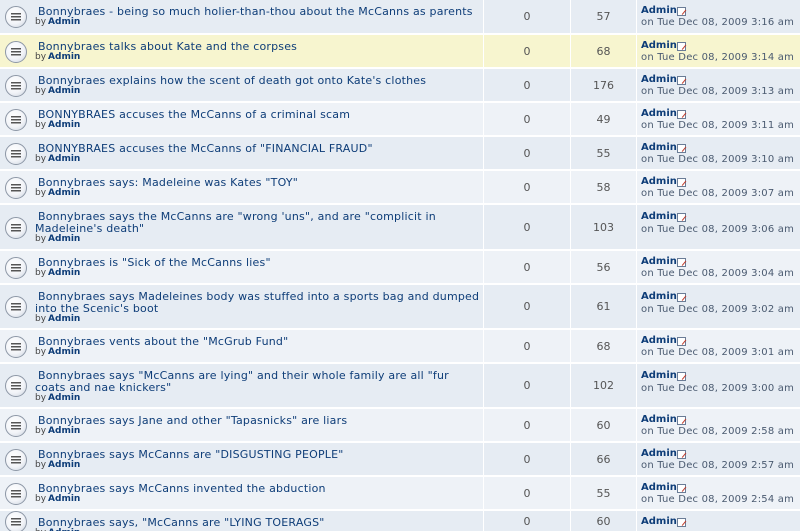  I want to click on views-cell: 68, so click(603, 346).